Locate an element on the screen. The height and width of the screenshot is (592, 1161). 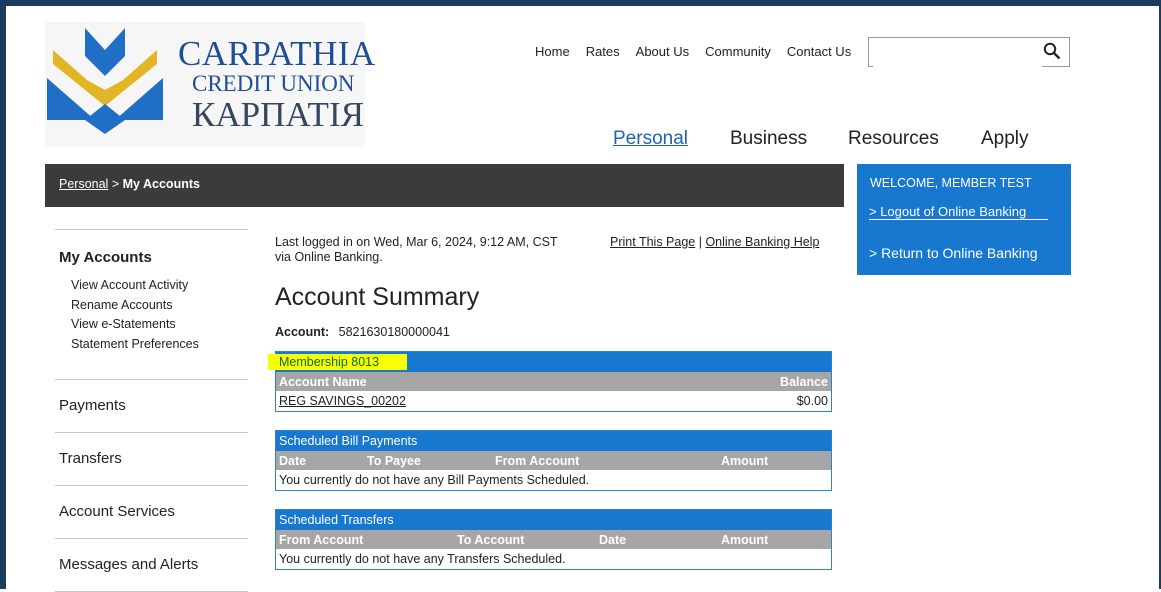
print-page-link: Print This Page is located at coordinates (652, 242).